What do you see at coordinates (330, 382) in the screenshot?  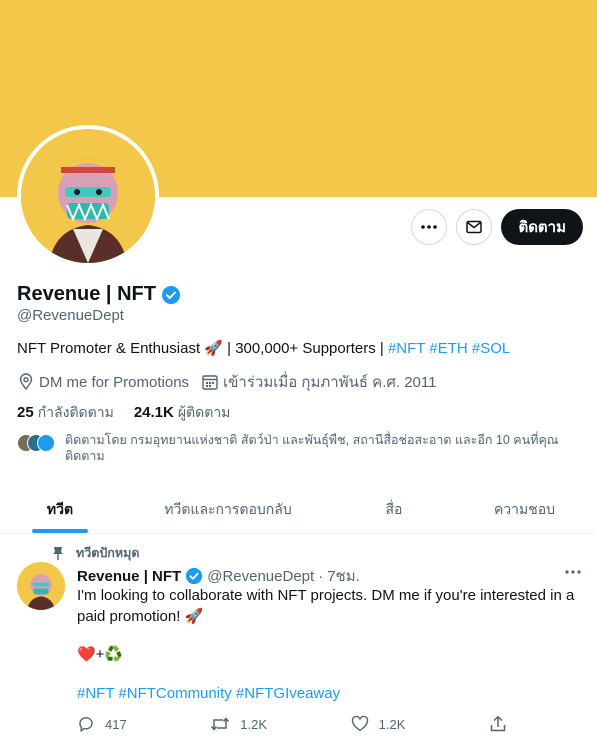 I see `joined-text: เข้าร่วมเมื่อ กุมภาพันธ์ ค.ศ. 2011` at bounding box center [330, 382].